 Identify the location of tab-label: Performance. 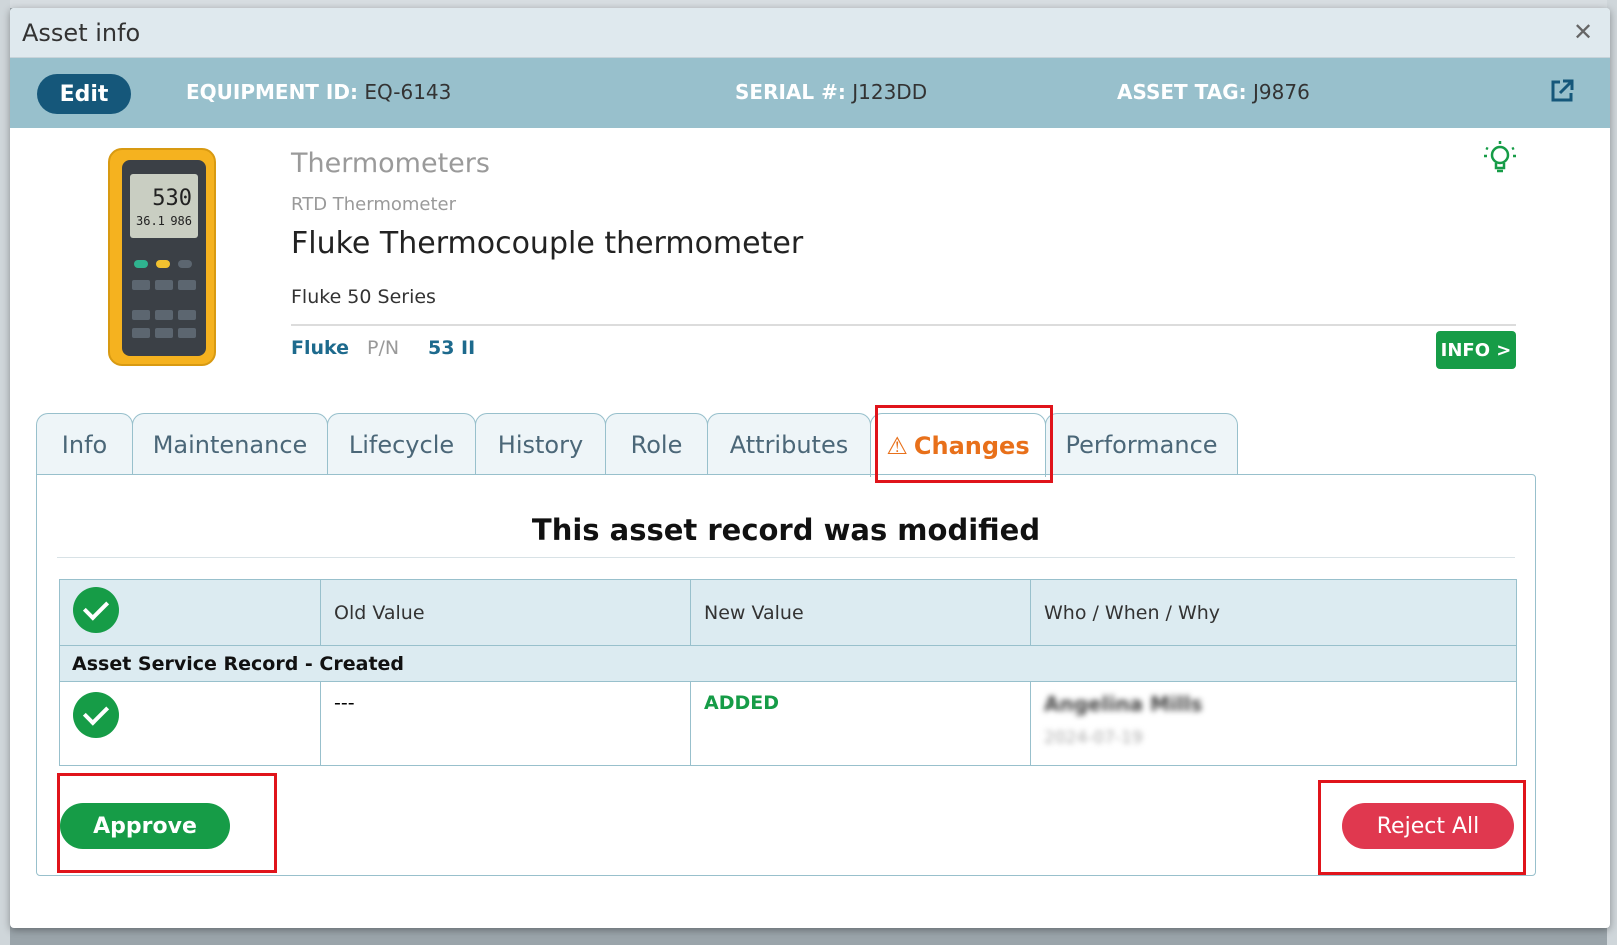
(1141, 444).